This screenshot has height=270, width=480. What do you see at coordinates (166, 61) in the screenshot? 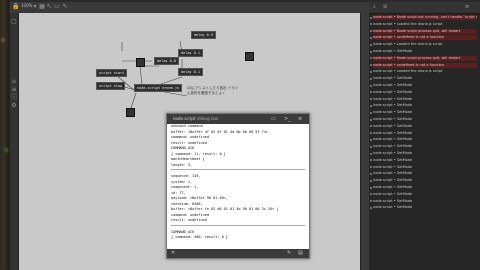
I see `node-delay-3: delay 0.0` at bounding box center [166, 61].